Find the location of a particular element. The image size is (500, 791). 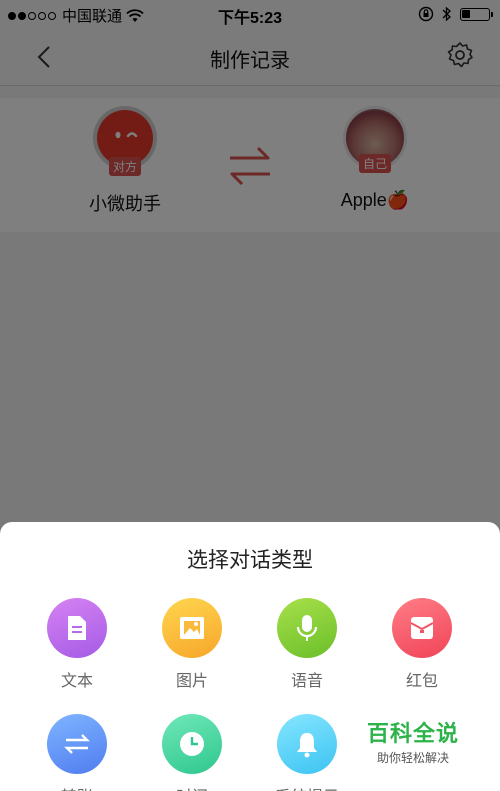

option-label: 时间 is located at coordinates (192, 787).